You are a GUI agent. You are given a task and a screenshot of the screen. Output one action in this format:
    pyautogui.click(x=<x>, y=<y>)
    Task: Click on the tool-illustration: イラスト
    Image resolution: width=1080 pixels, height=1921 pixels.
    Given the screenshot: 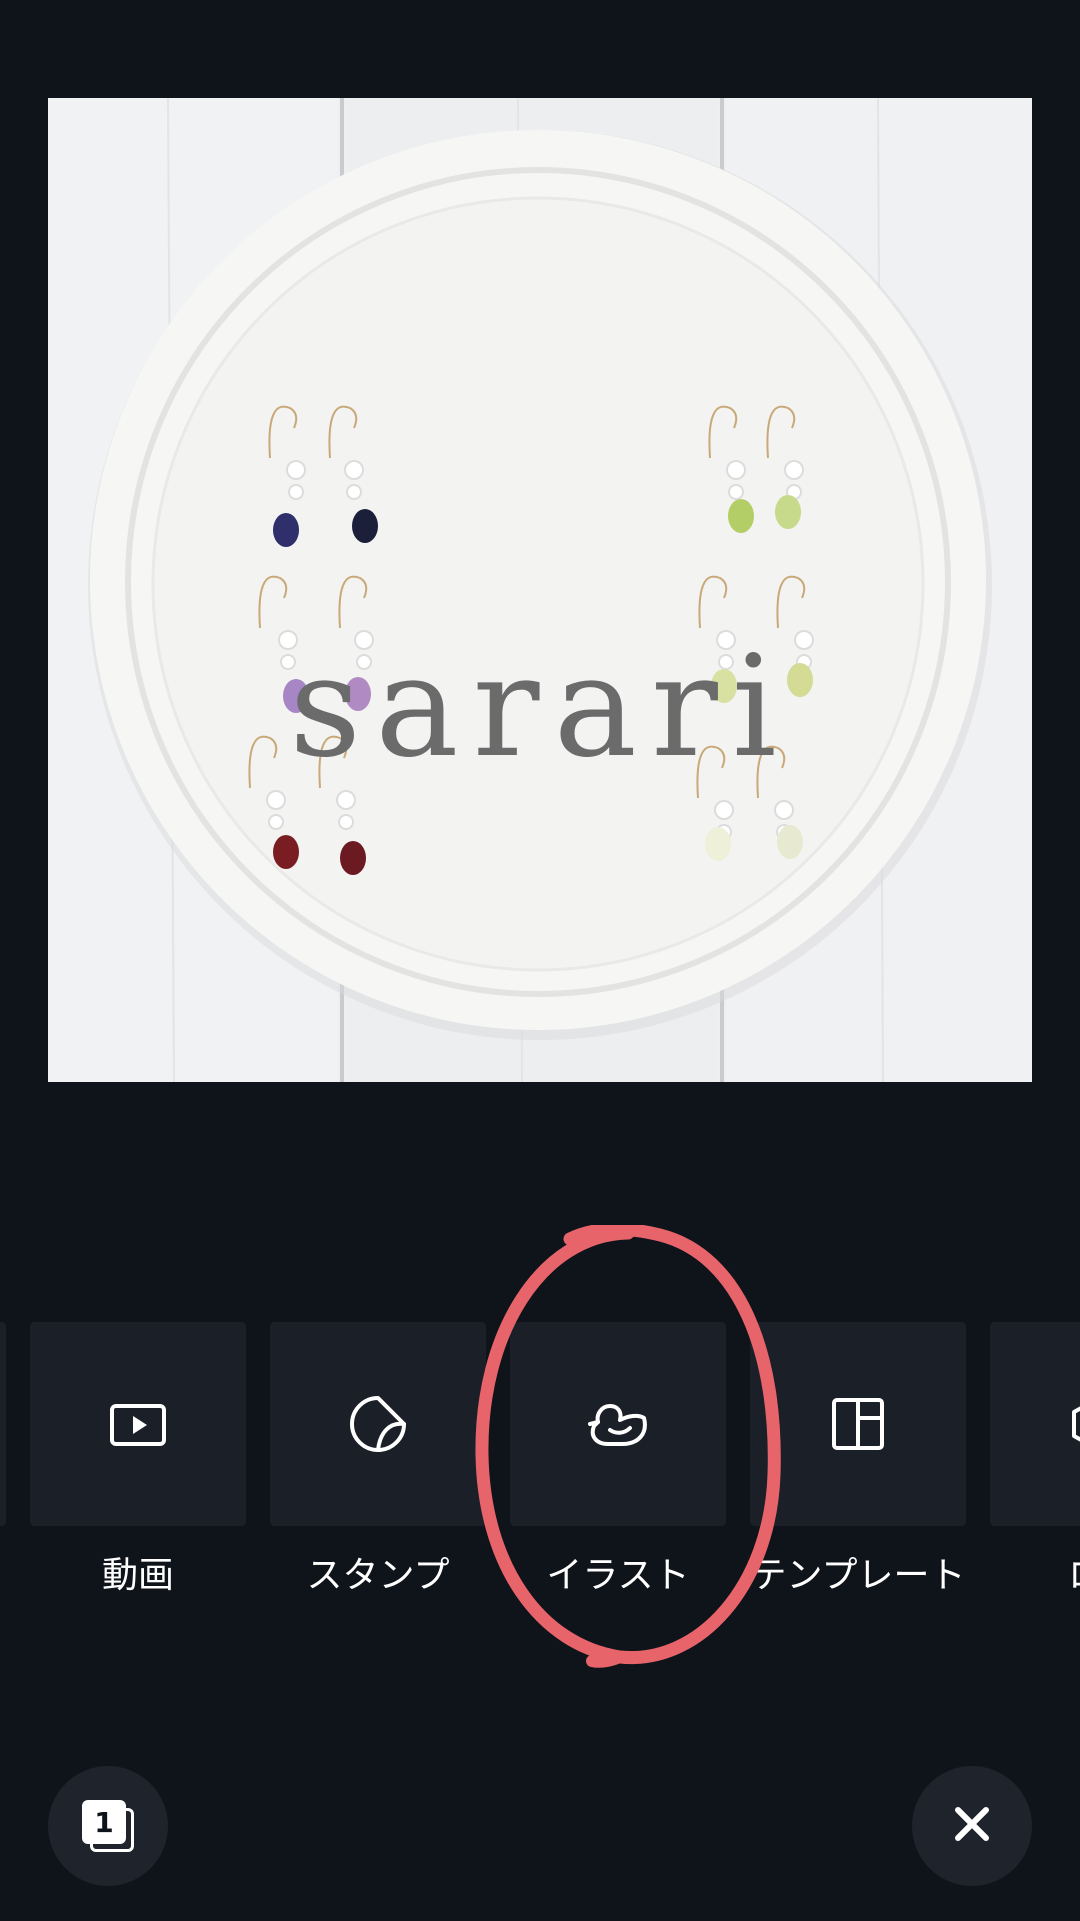 What is the action you would take?
    pyautogui.click(x=618, y=1460)
    